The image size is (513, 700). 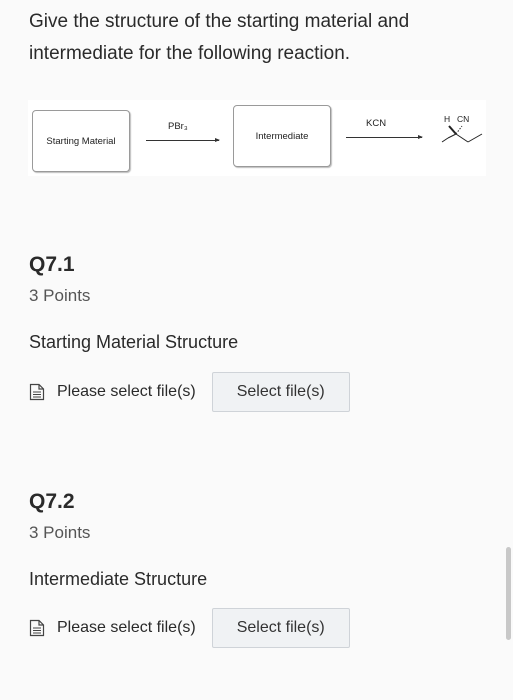 I want to click on product-structure: H CN, so click(x=462, y=132).